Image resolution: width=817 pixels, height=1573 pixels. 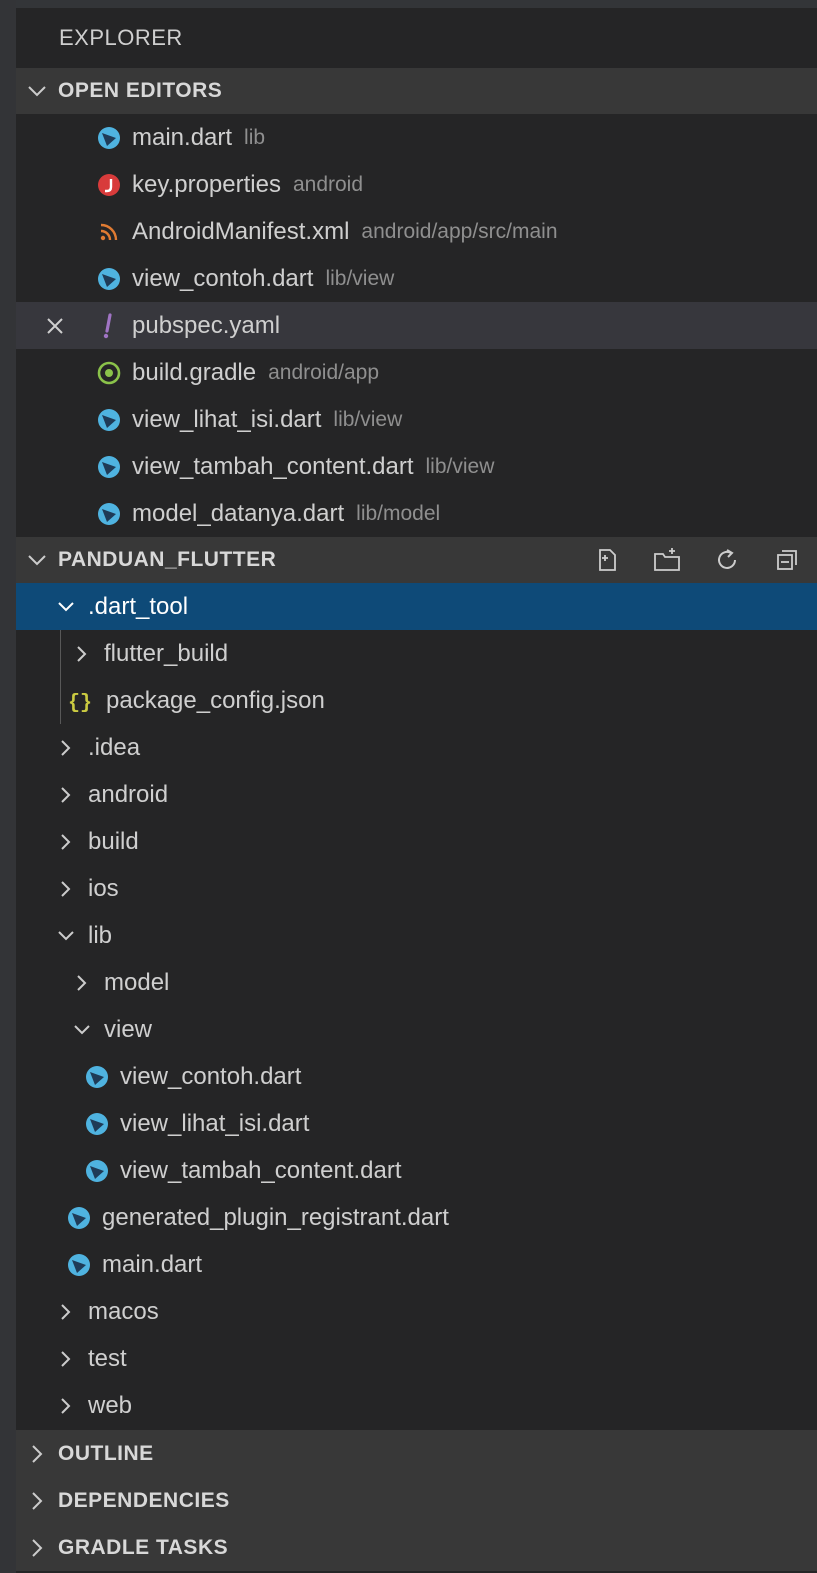 What do you see at coordinates (416, 38) in the screenshot?
I see `explorer-title: EXPLORER` at bounding box center [416, 38].